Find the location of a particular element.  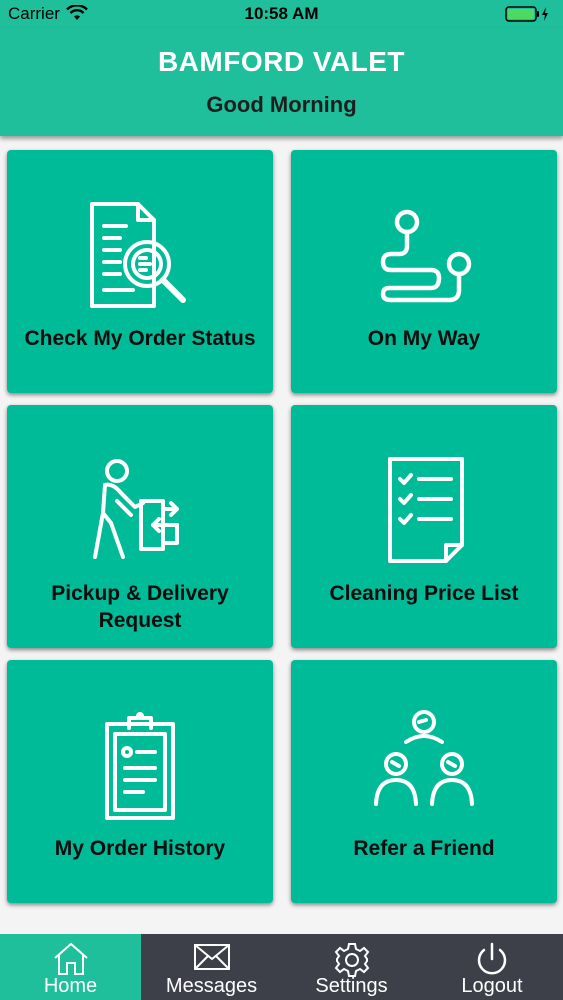

tab-label: Messages is located at coordinates (211, 986).